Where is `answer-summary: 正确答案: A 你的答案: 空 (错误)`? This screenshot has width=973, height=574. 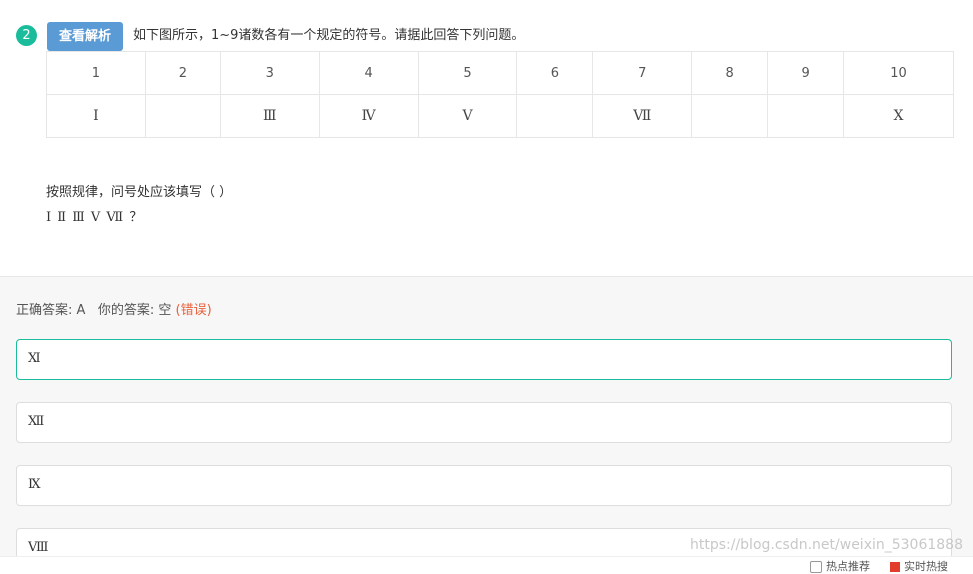 answer-summary: 正确答案: A 你的答案: 空 (错误) is located at coordinates (114, 308).